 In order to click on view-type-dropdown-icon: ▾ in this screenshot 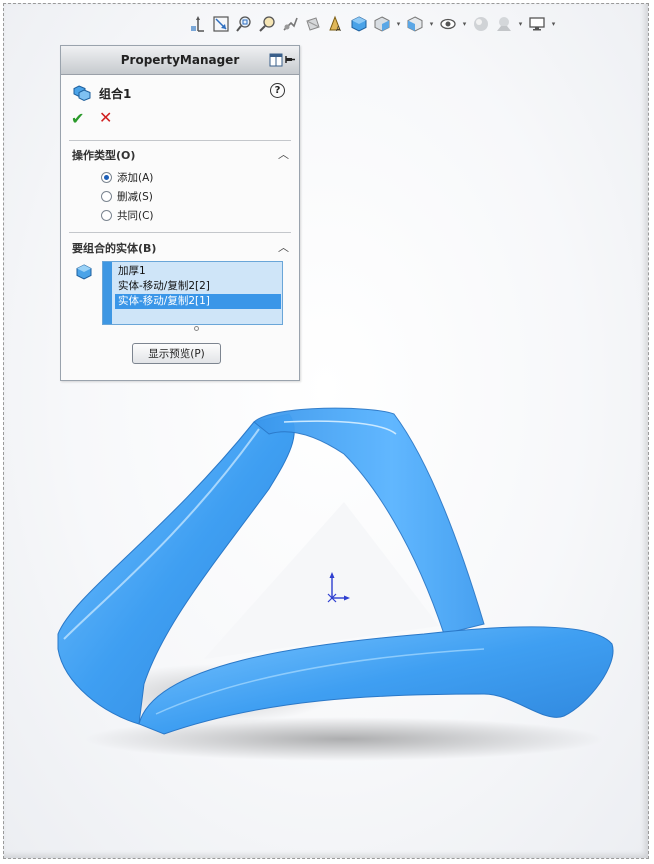, I will do `click(431, 24)`.